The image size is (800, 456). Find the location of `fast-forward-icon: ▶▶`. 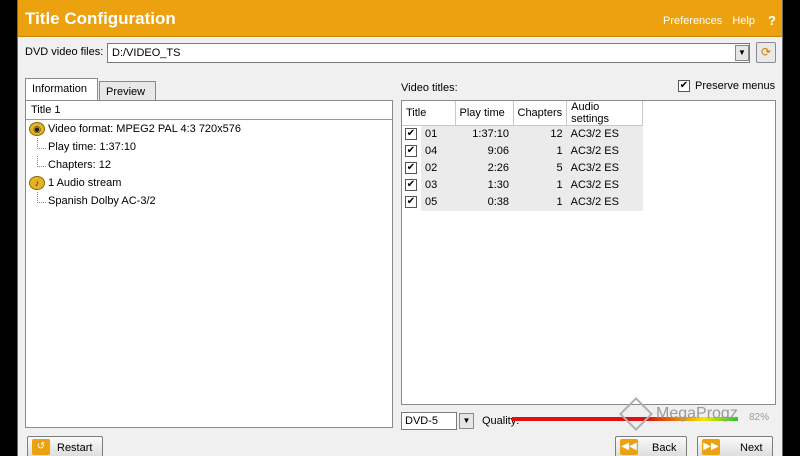

fast-forward-icon: ▶▶ is located at coordinates (711, 447).